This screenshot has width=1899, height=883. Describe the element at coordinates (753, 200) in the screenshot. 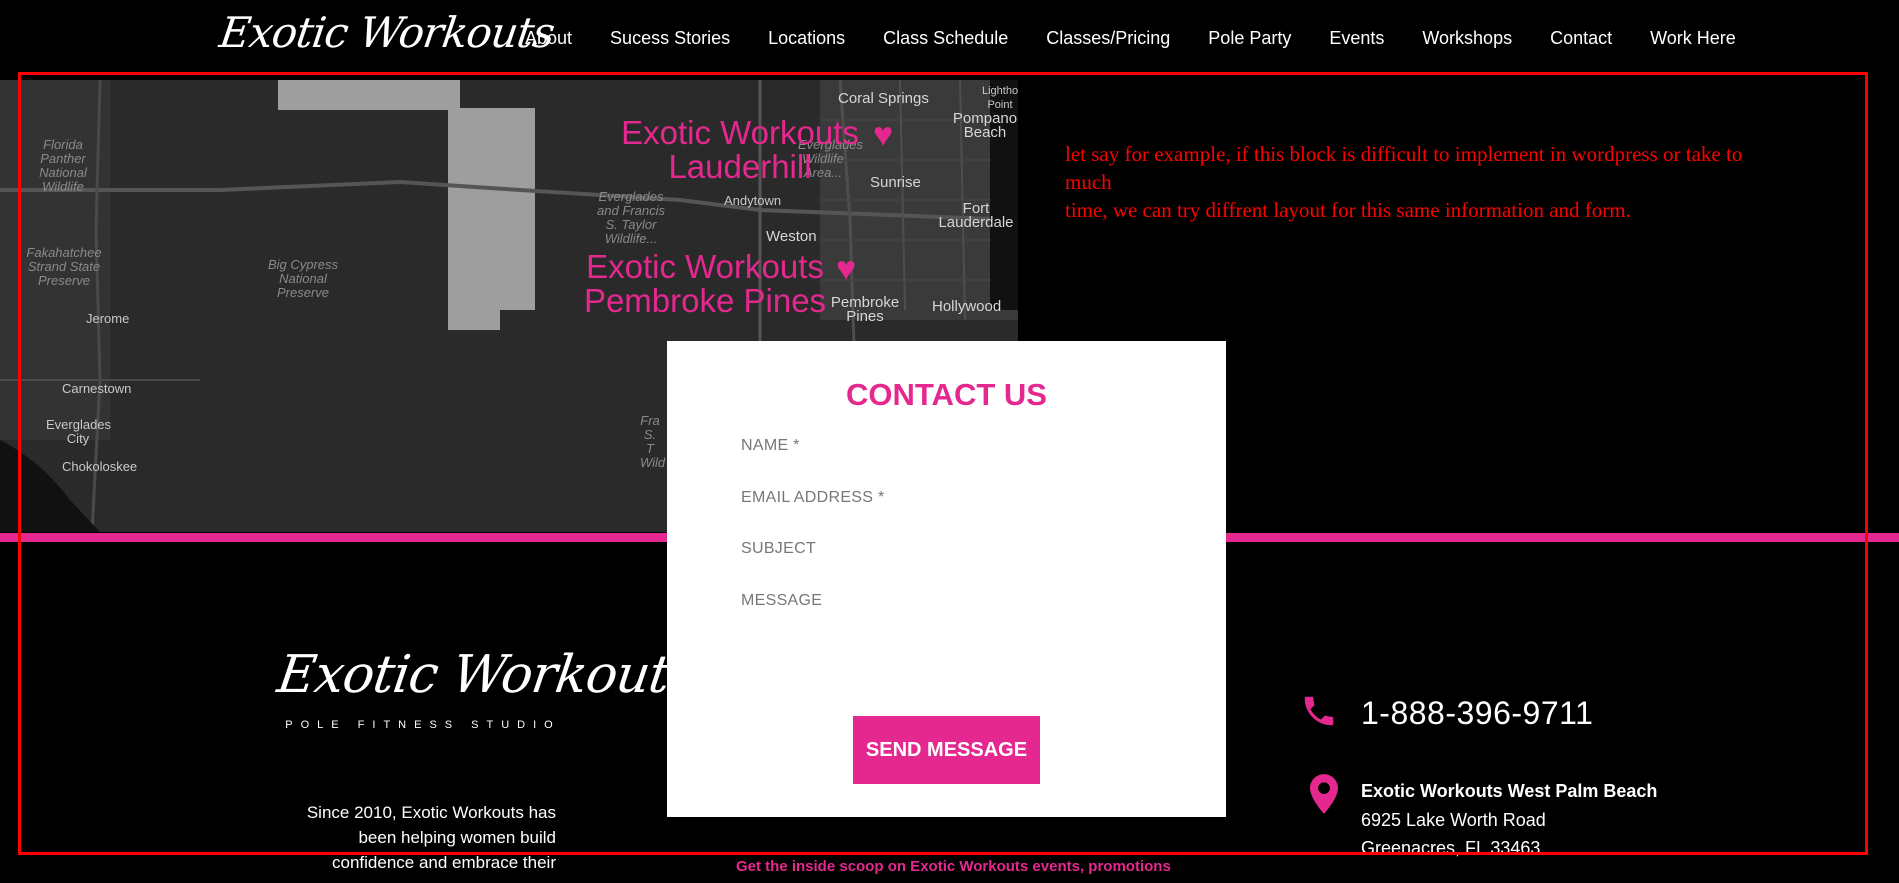

I see `map-label-andytown: Andytown` at that location.